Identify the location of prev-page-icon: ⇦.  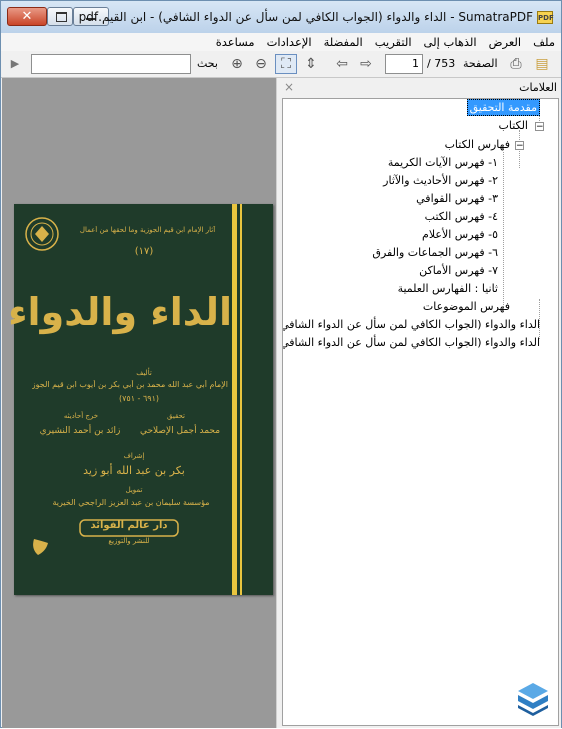
(342, 64).